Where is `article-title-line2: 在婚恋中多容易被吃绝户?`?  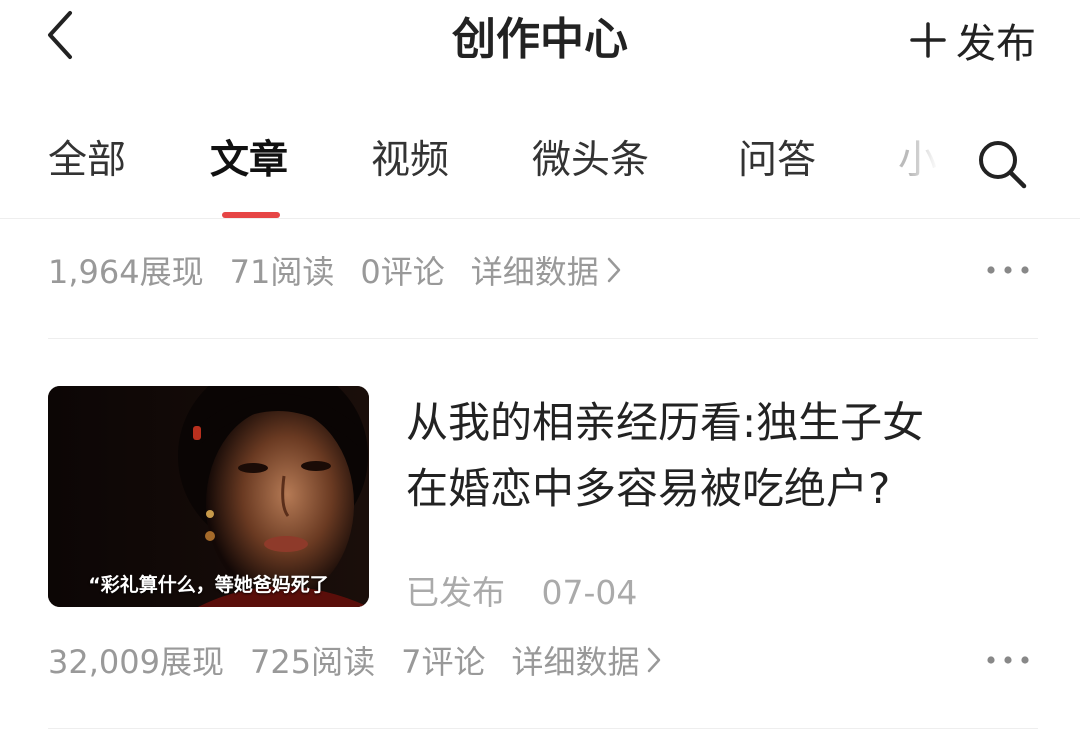 article-title-line2: 在婚恋中多容易被吃绝户? is located at coordinates (648, 488).